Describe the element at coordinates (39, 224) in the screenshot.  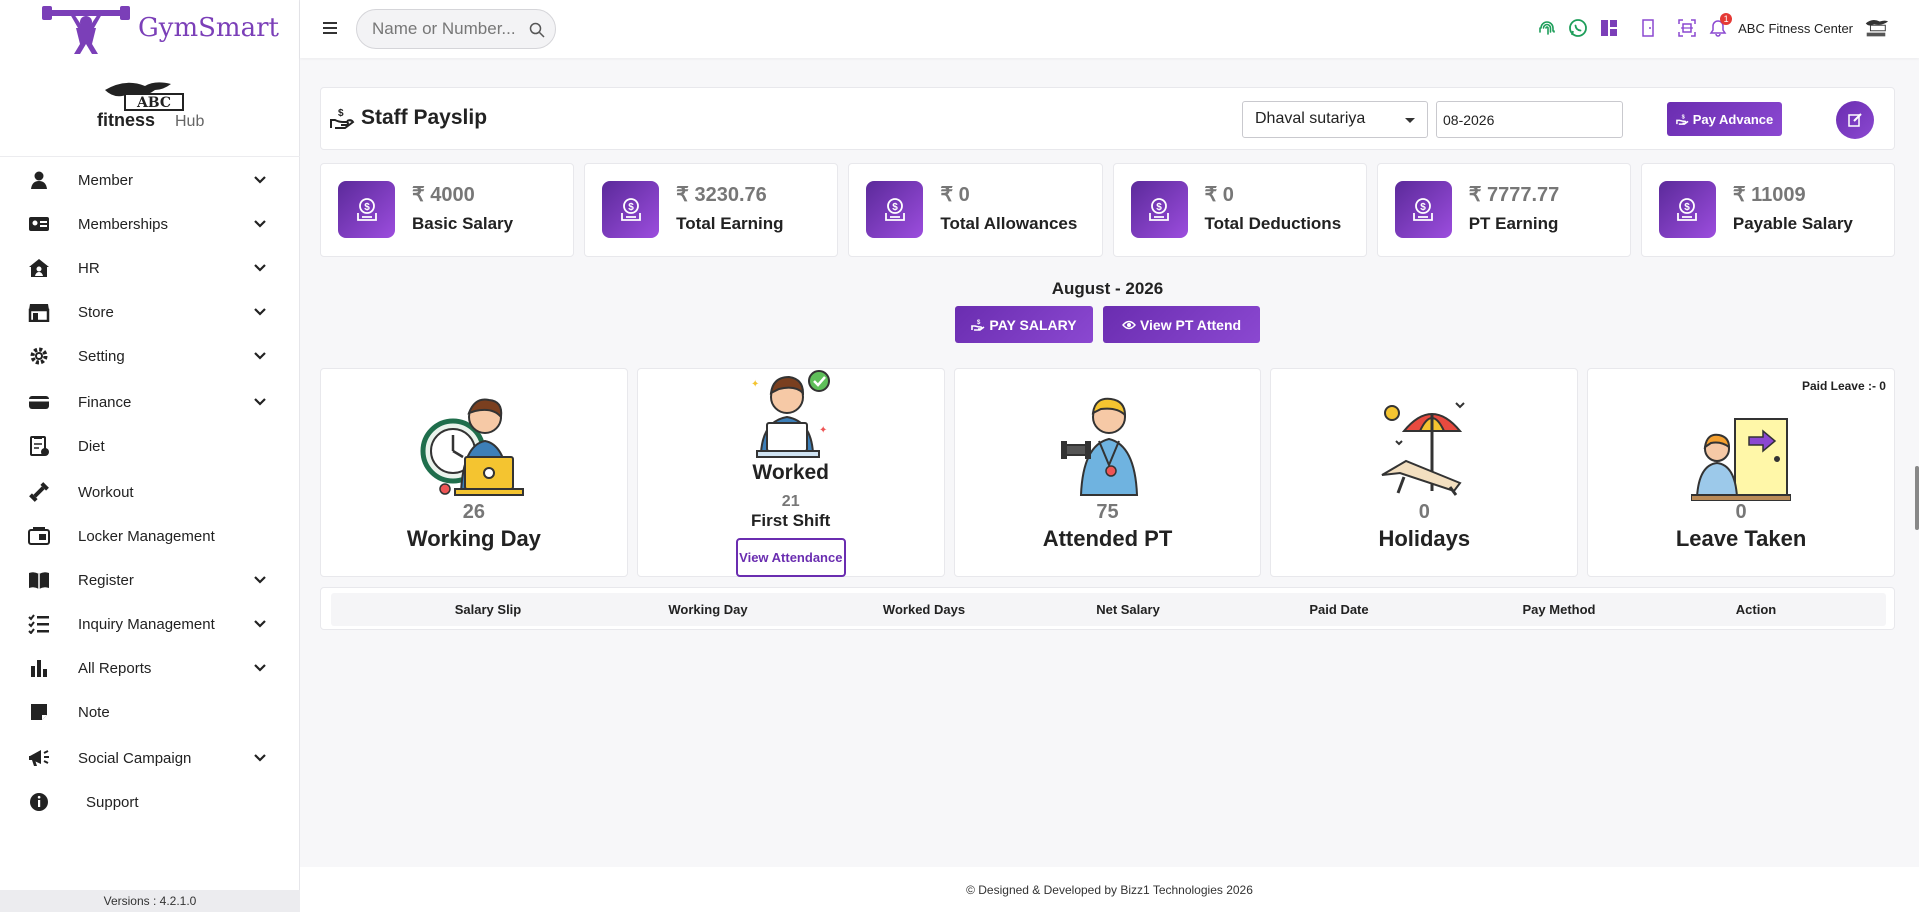
I see `id-card-icon` at that location.